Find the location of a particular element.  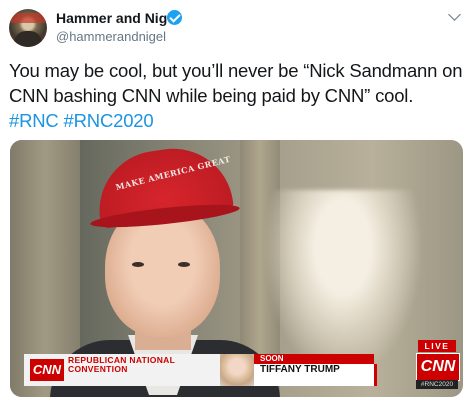

hashtag-rnc2020: #RNC2020 is located at coordinates (109, 120).